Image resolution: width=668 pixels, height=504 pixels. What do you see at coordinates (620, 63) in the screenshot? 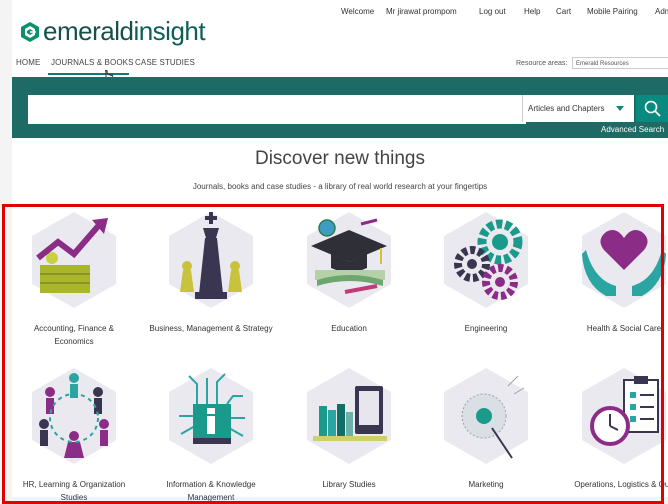
I see `resource-areas-select: Emerald Resources` at bounding box center [620, 63].